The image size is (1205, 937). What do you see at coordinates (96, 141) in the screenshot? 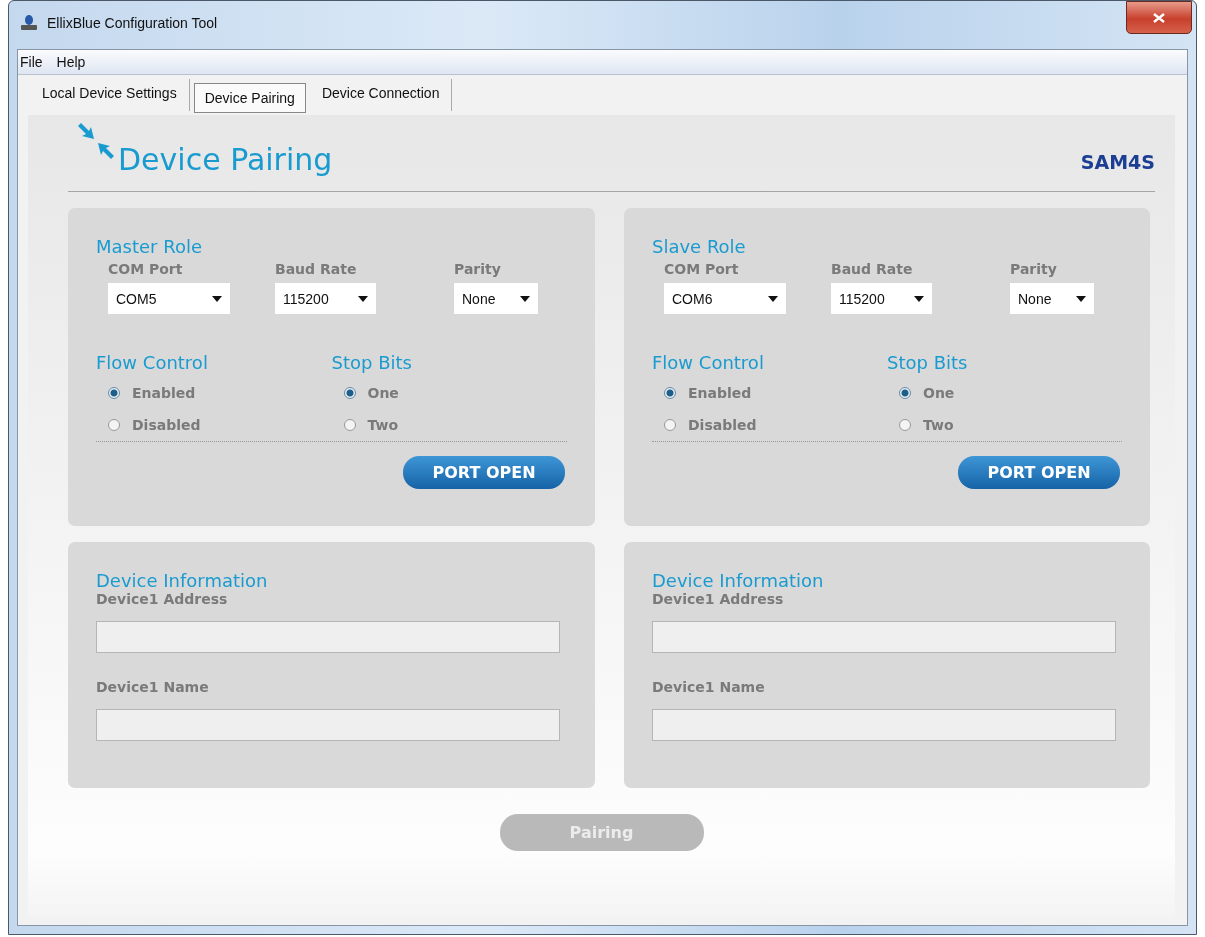
I see `arrows-icon` at bounding box center [96, 141].